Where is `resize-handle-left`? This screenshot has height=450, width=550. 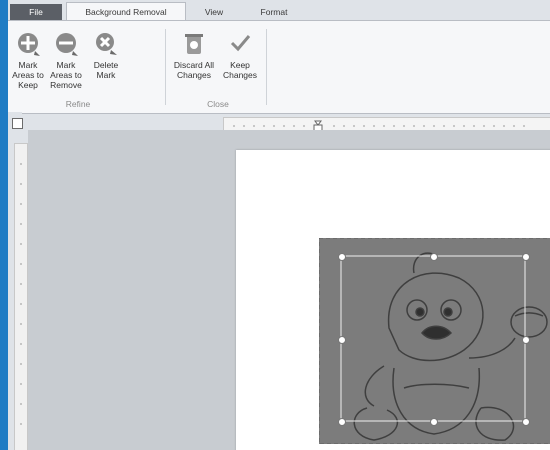
resize-handle-left is located at coordinates (342, 340).